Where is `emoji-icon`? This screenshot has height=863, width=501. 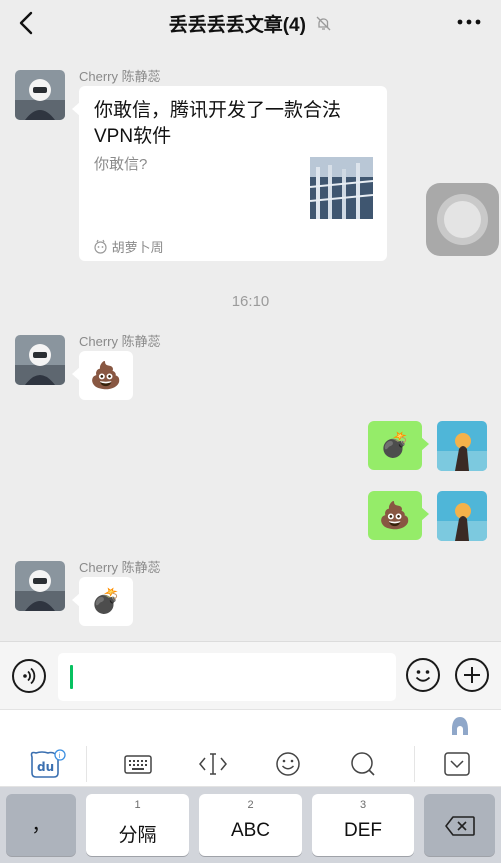
emoji-icon is located at coordinates (288, 764).